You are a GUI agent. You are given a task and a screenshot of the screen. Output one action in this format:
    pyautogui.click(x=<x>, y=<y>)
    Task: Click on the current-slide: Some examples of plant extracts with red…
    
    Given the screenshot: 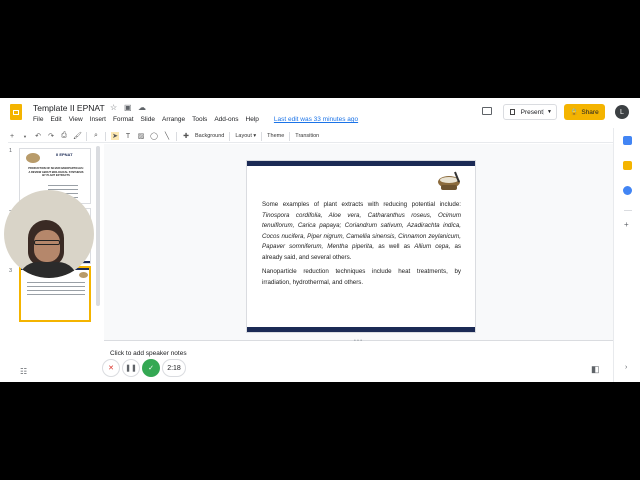 What is the action you would take?
    pyautogui.click(x=361, y=246)
    